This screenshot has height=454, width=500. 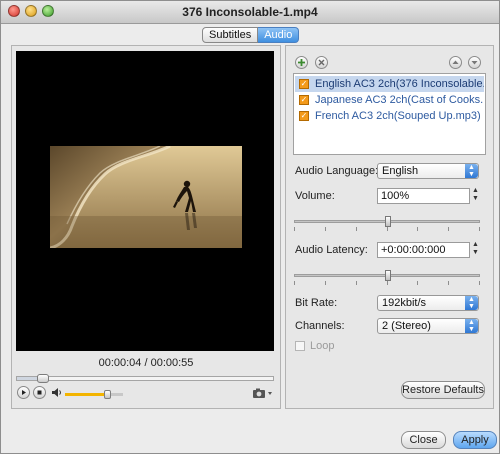 I want to click on tab-audio: Audio, so click(x=279, y=35).